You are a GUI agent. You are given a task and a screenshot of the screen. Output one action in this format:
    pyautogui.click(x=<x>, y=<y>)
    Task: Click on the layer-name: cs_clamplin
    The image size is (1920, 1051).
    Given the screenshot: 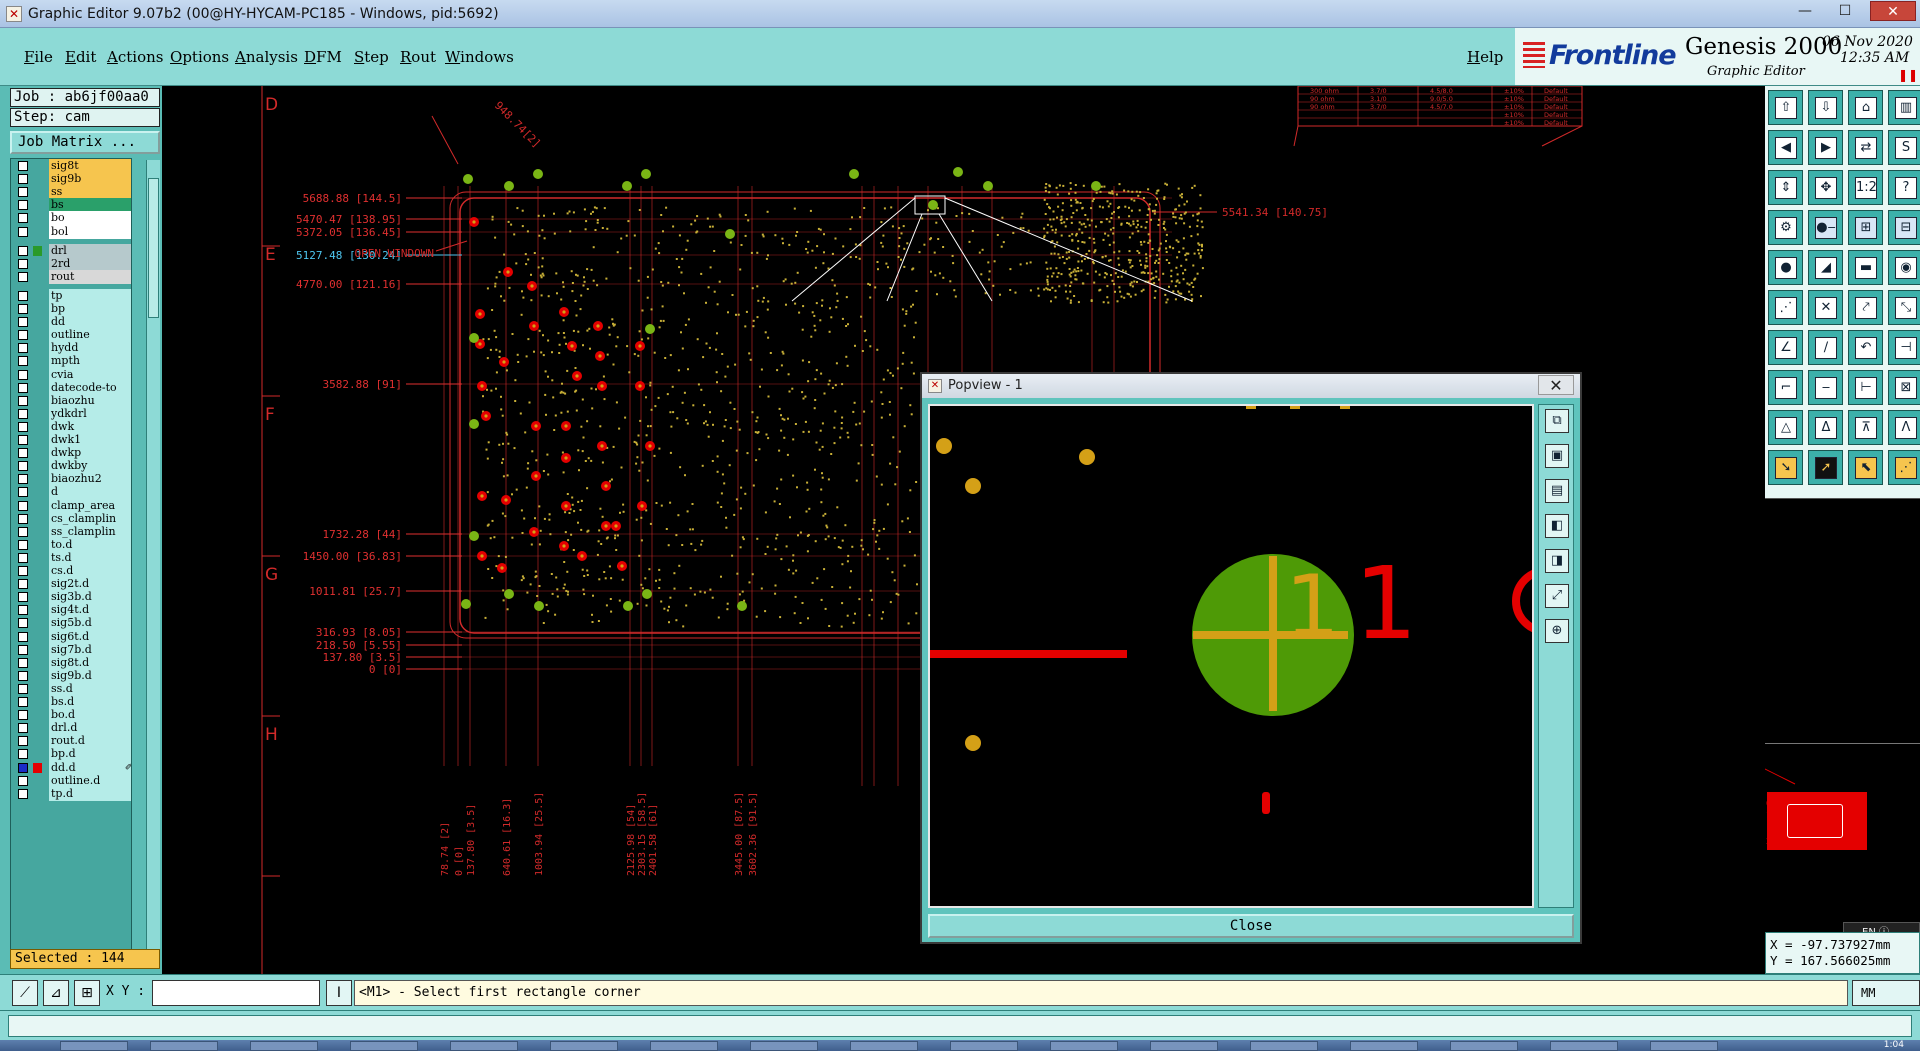 What is the action you would take?
    pyautogui.click(x=90, y=518)
    